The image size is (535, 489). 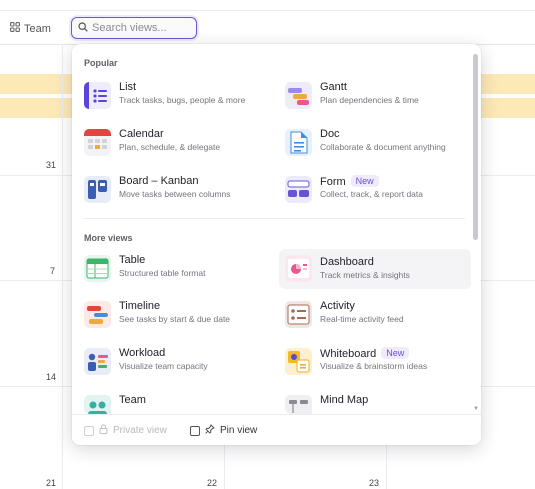 What do you see at coordinates (333, 87) in the screenshot?
I see `view-title: Gantt` at bounding box center [333, 87].